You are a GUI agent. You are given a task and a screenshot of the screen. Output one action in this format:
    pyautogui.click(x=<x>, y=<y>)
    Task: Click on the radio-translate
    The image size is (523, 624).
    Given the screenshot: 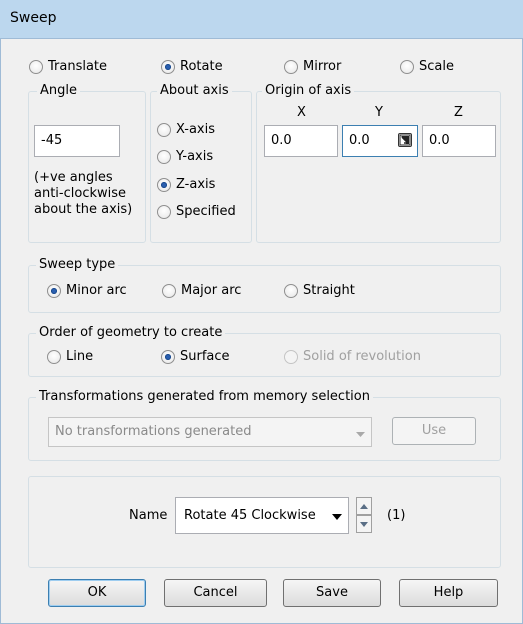 What is the action you would take?
    pyautogui.click(x=36, y=67)
    